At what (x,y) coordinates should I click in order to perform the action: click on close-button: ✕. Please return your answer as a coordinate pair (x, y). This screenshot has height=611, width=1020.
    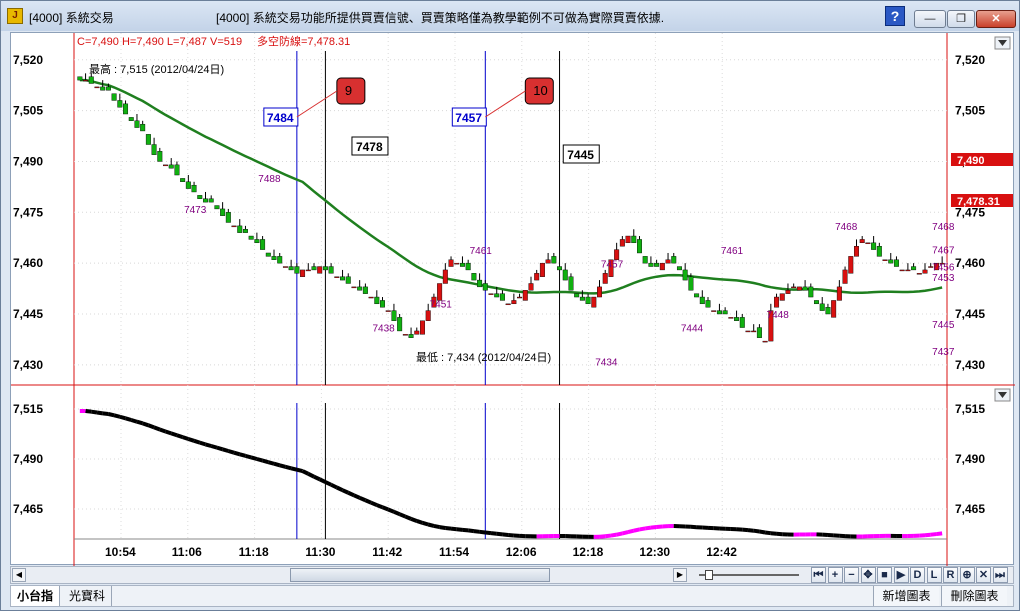
    Looking at the image, I should click on (996, 19).